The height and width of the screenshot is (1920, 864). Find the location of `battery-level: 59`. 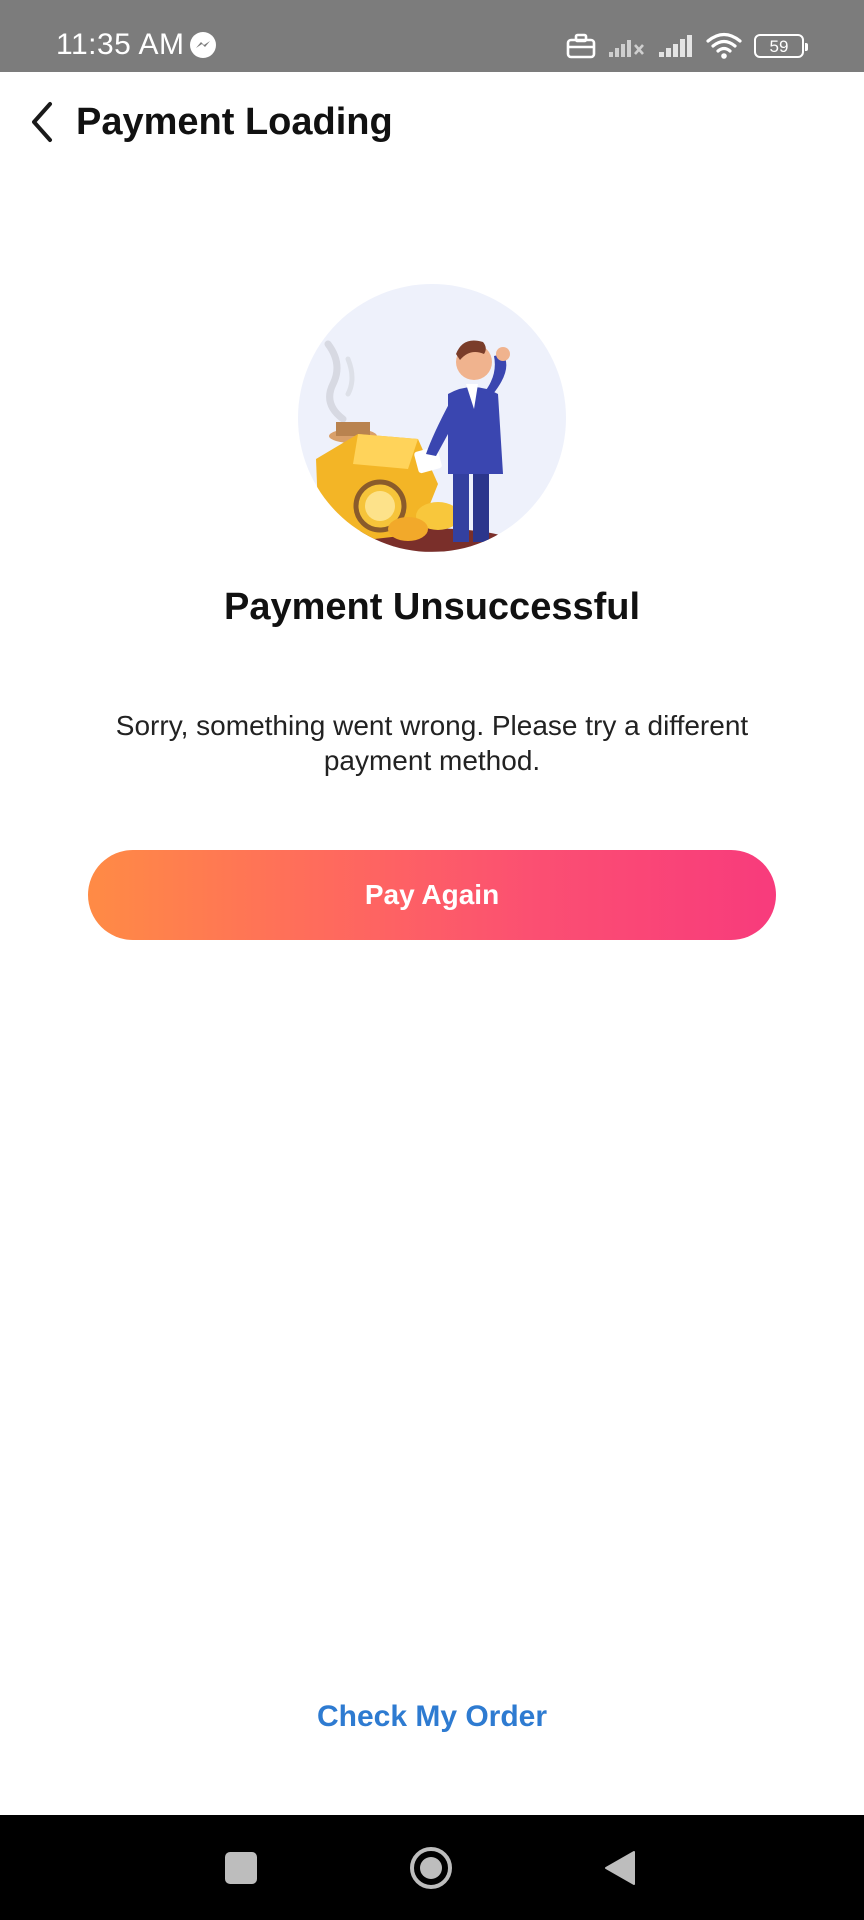

battery-level: 59 is located at coordinates (779, 46).